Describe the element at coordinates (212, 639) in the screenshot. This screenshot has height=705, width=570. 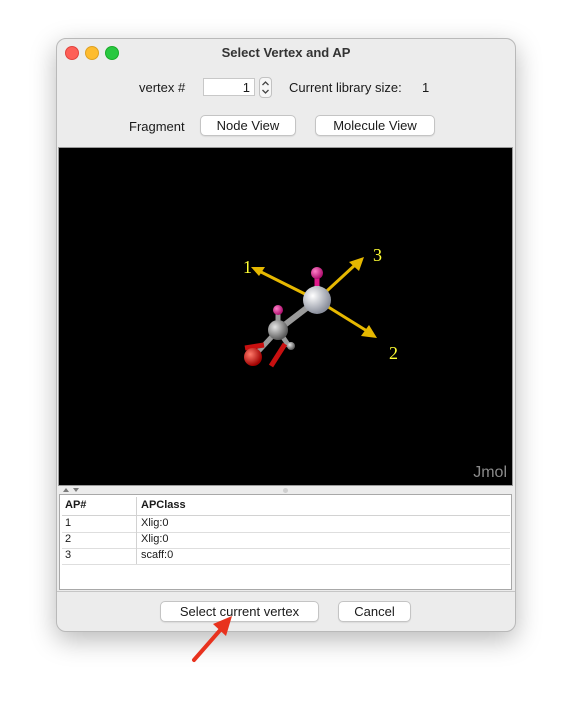
I see `annotation-arrow-icon` at that location.